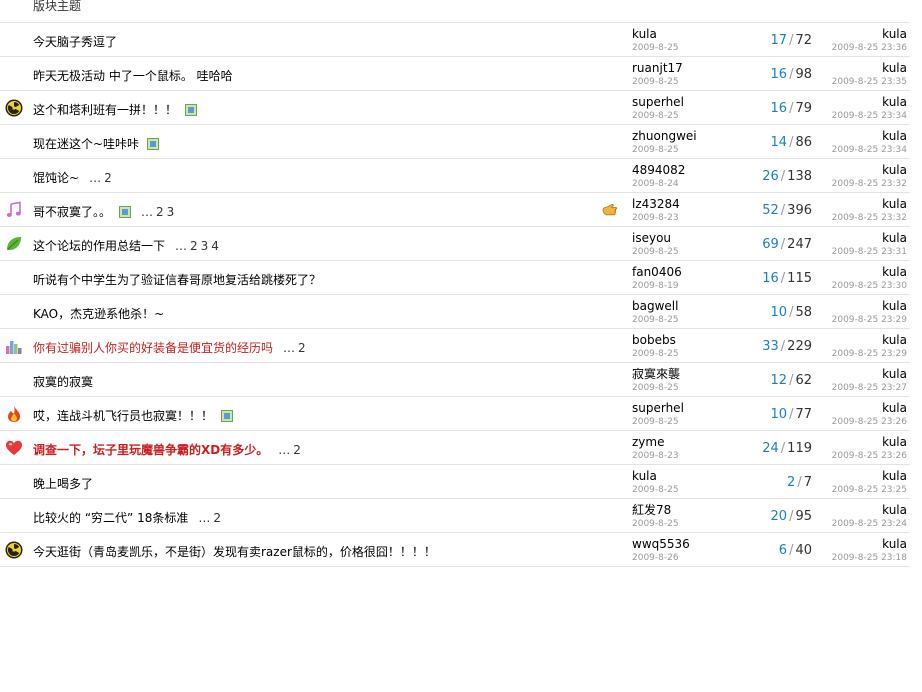  Describe the element at coordinates (869, 286) in the screenshot. I see `last-post-time-link: 2009-8-25 23:30` at that location.